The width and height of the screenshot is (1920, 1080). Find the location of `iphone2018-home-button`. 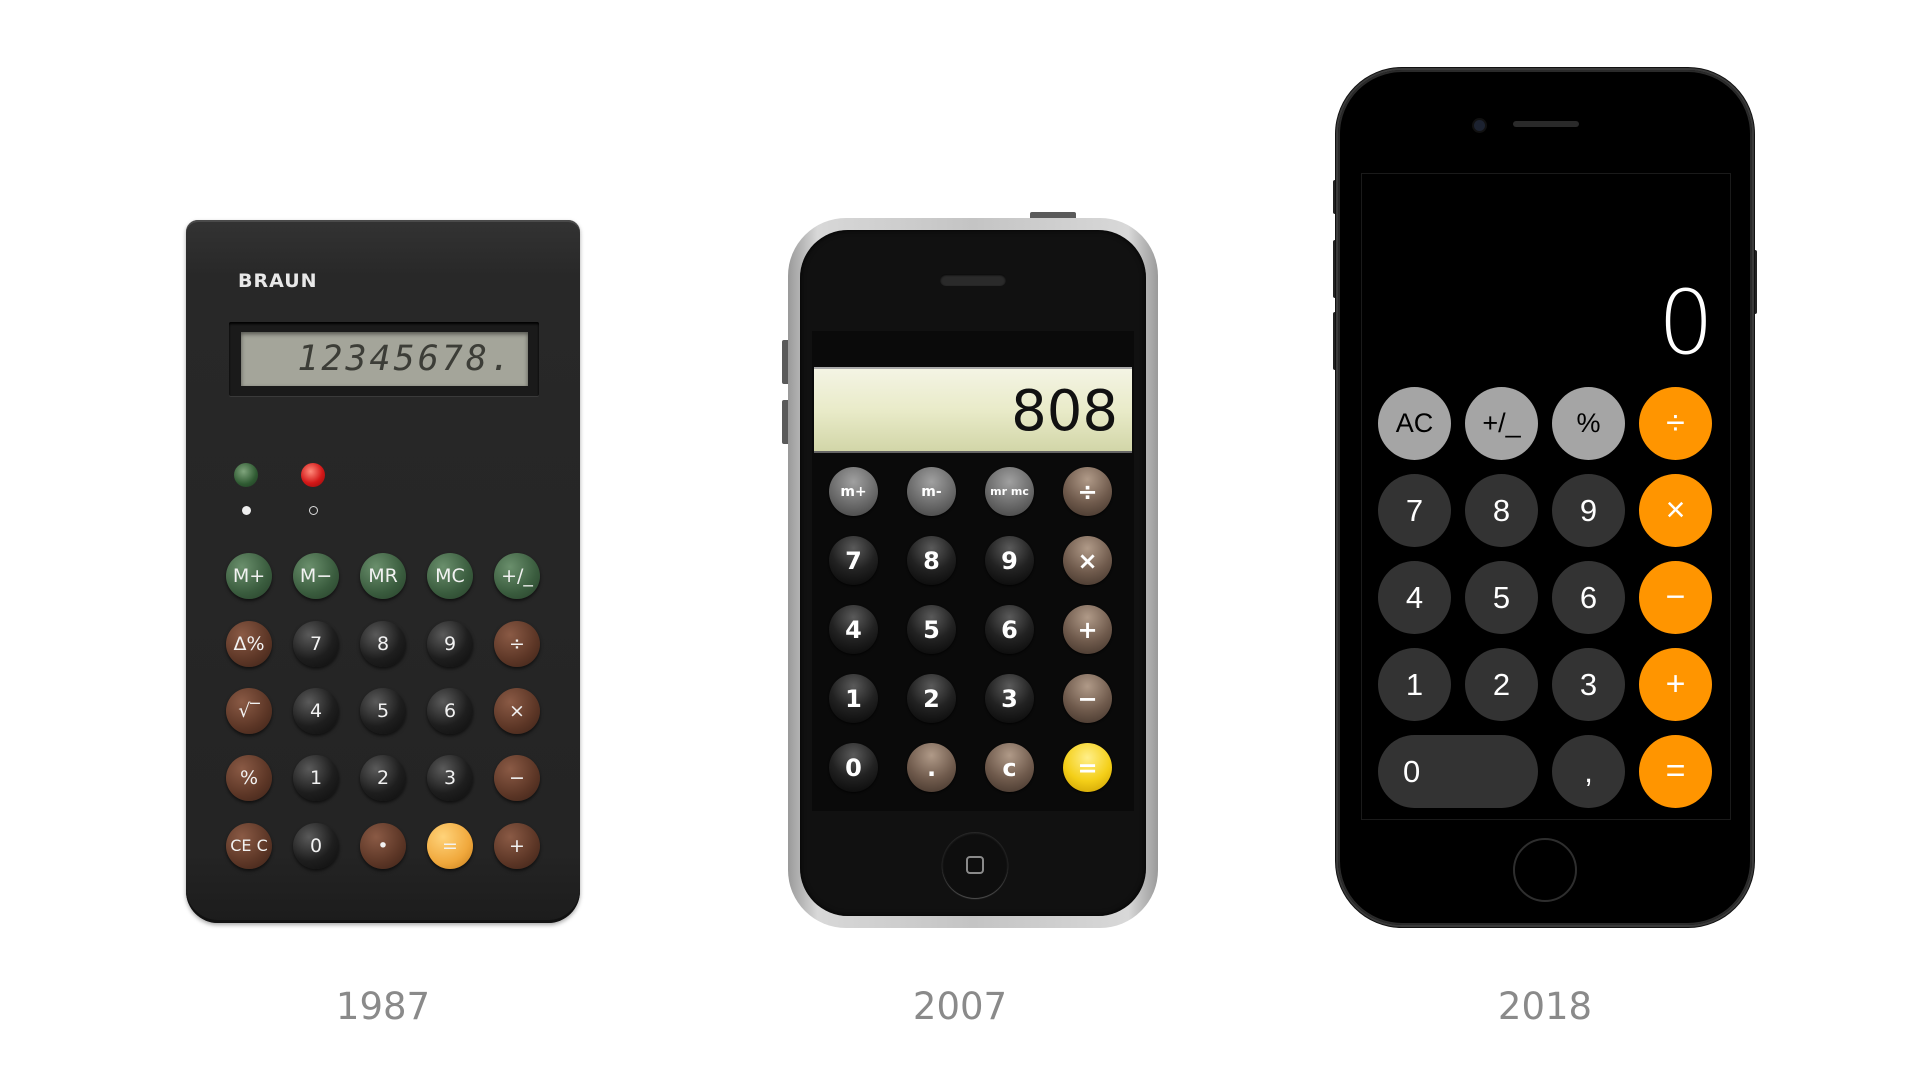

iphone2018-home-button is located at coordinates (1545, 870).